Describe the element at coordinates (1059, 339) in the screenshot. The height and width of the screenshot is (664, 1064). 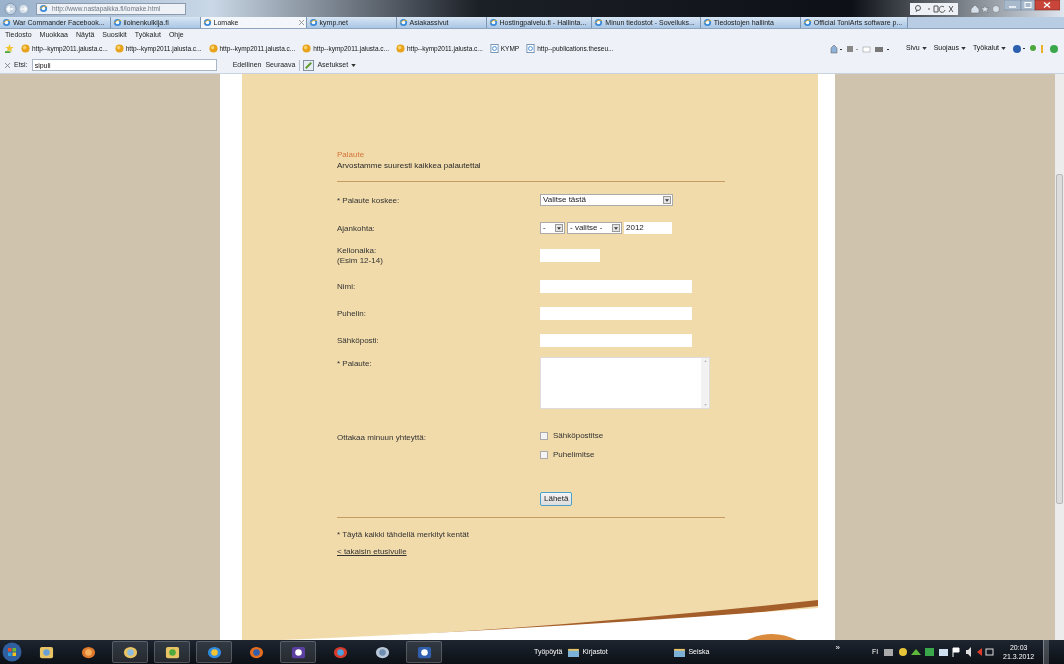
I see `scrollbar-thumb` at that location.